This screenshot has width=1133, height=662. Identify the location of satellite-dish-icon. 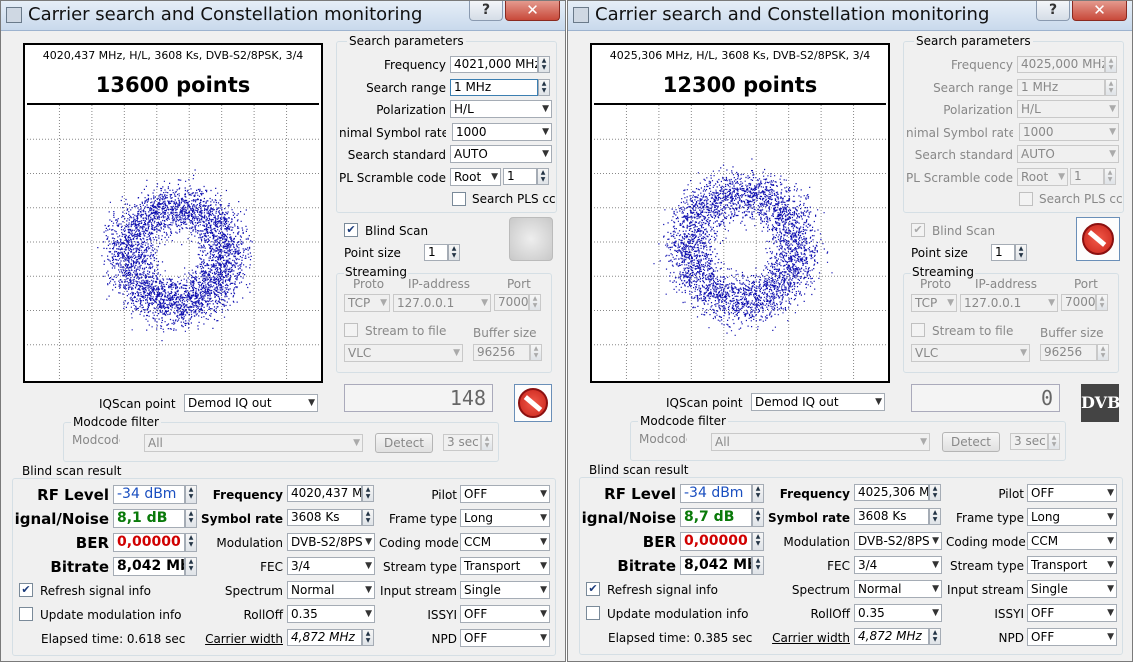
(531, 239).